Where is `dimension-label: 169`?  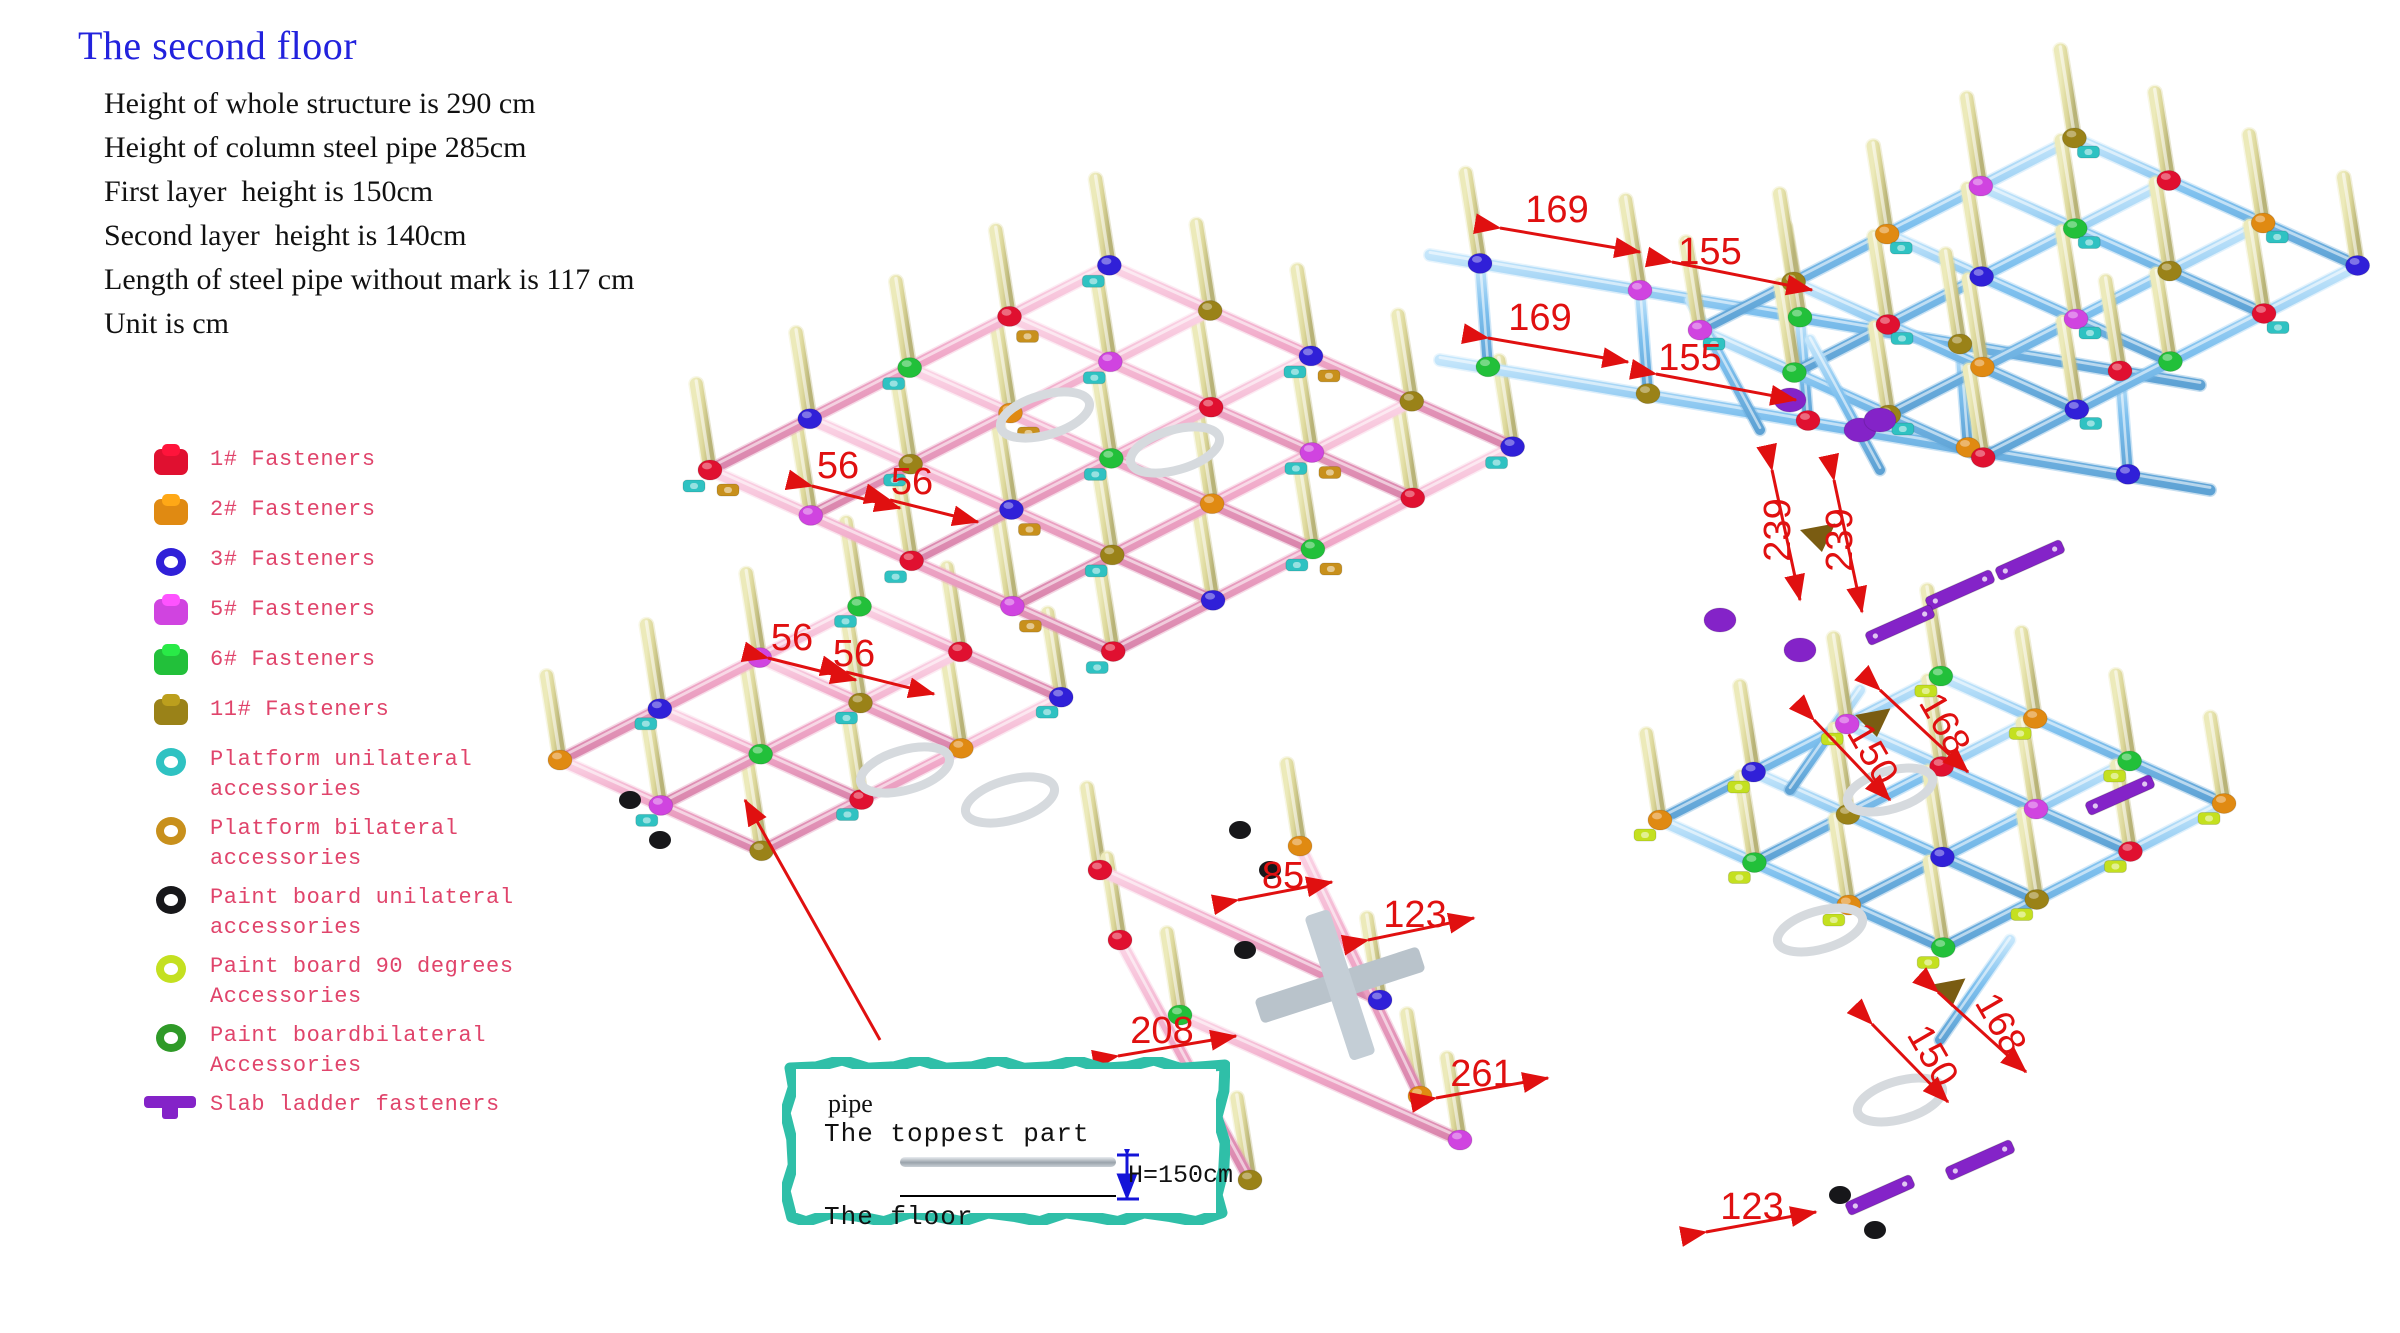
dimension-label: 169 is located at coordinates (1556, 210).